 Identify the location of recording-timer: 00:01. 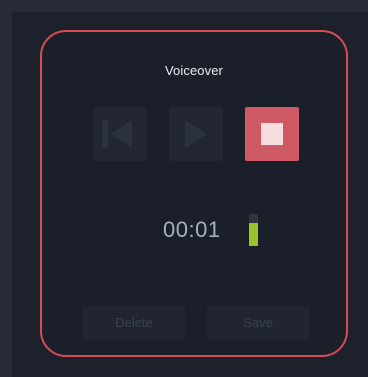
(192, 229).